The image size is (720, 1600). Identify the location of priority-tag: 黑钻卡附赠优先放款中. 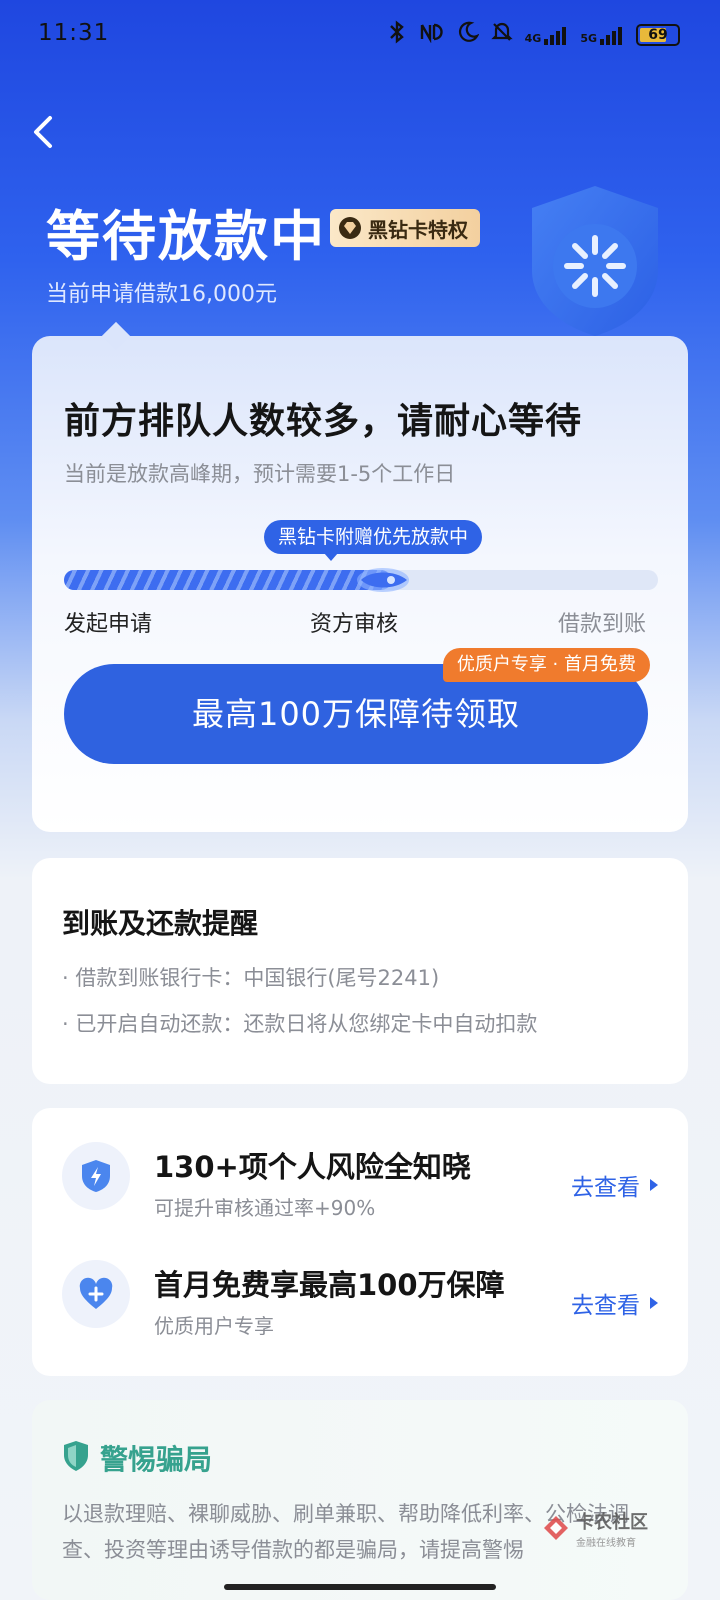
(373, 540).